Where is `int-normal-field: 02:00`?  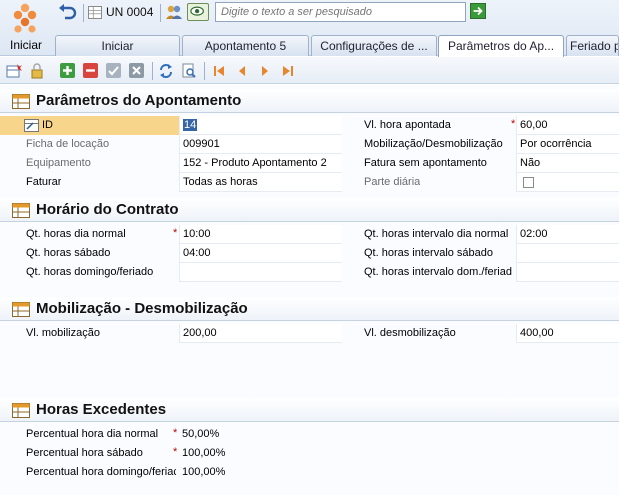 int-normal-field: 02:00 is located at coordinates (567, 234).